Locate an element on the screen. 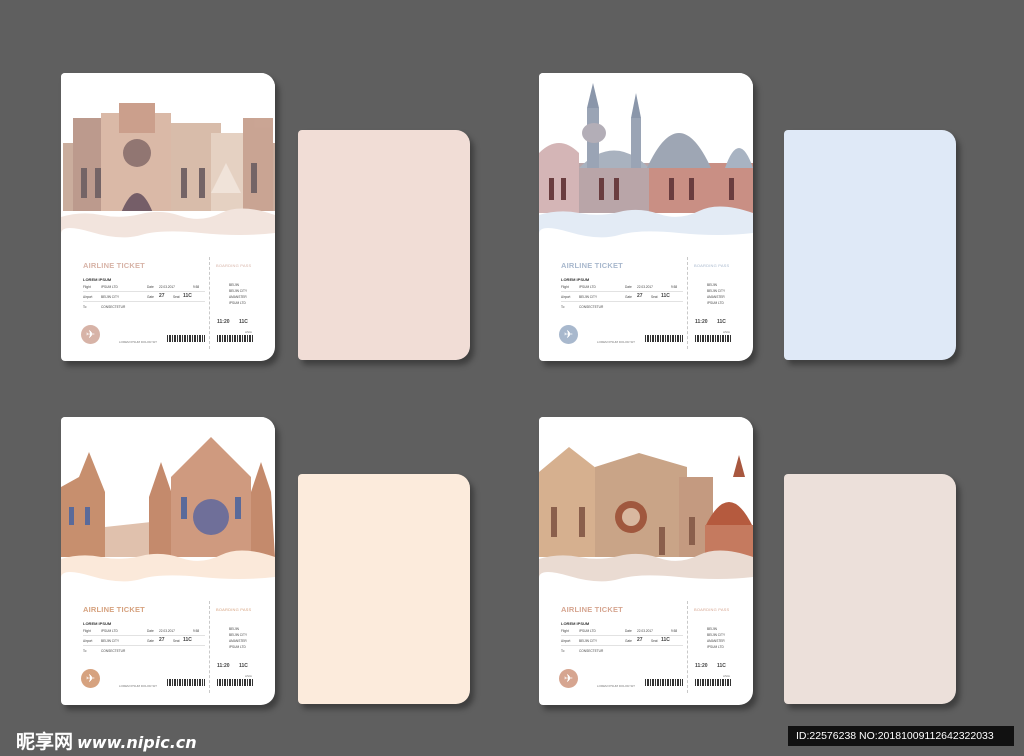 The image size is (1024, 756). passenger-name: LOREM IPSUM is located at coordinates (575, 623).